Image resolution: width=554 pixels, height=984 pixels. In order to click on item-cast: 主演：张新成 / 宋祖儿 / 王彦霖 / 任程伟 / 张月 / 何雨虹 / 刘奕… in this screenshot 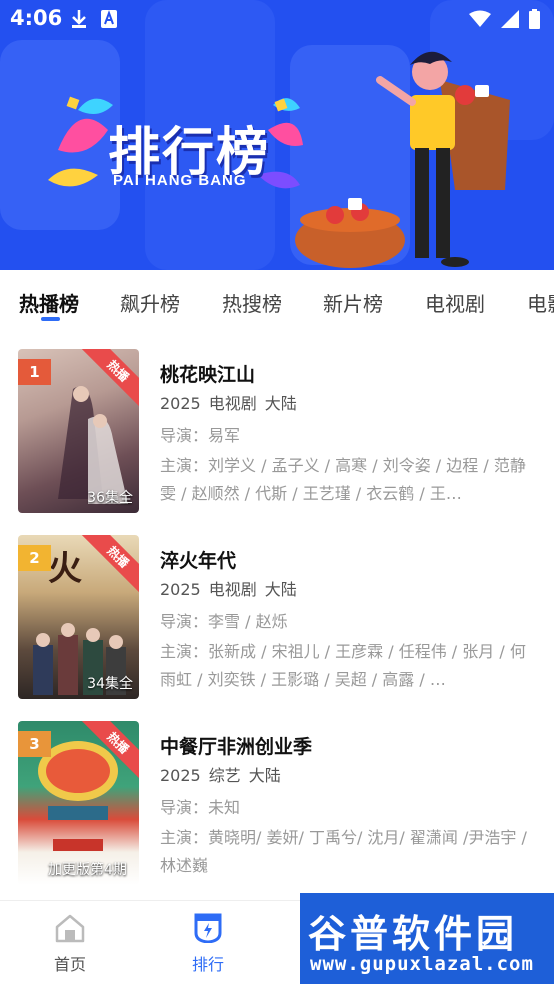, I will do `click(343, 665)`.